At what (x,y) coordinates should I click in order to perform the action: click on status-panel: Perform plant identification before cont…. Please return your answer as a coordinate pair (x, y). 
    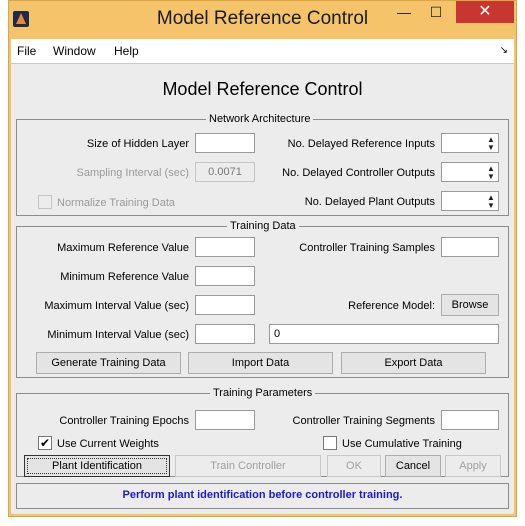
    Looking at the image, I should click on (262, 496).